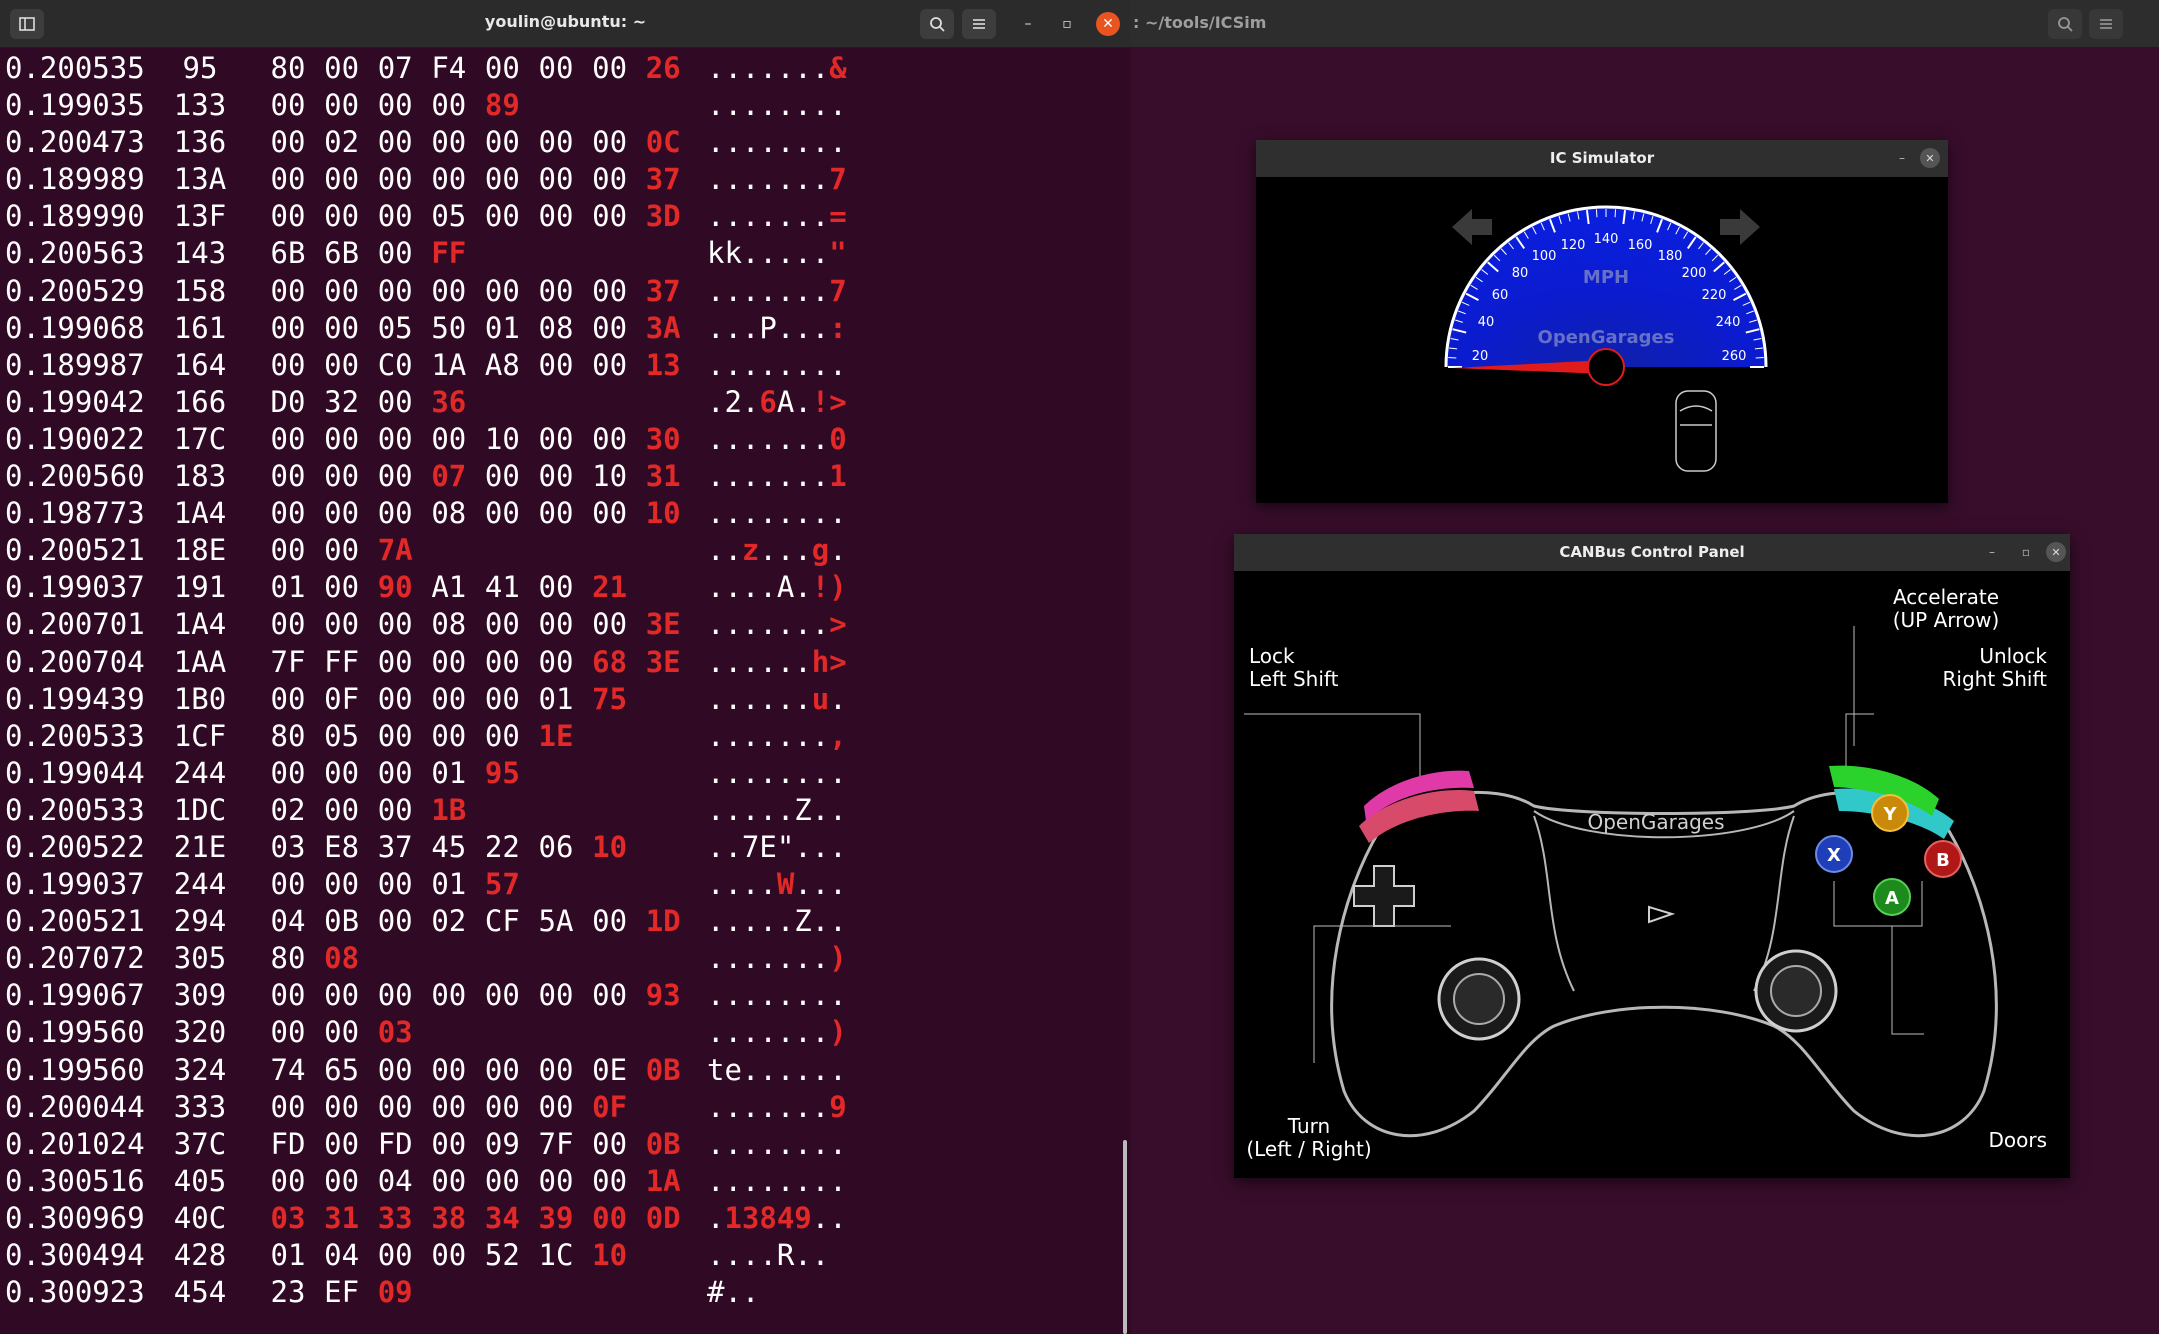 This screenshot has height=1334, width=2159. What do you see at coordinates (200, 290) in the screenshot?
I see `can-id: 158` at bounding box center [200, 290].